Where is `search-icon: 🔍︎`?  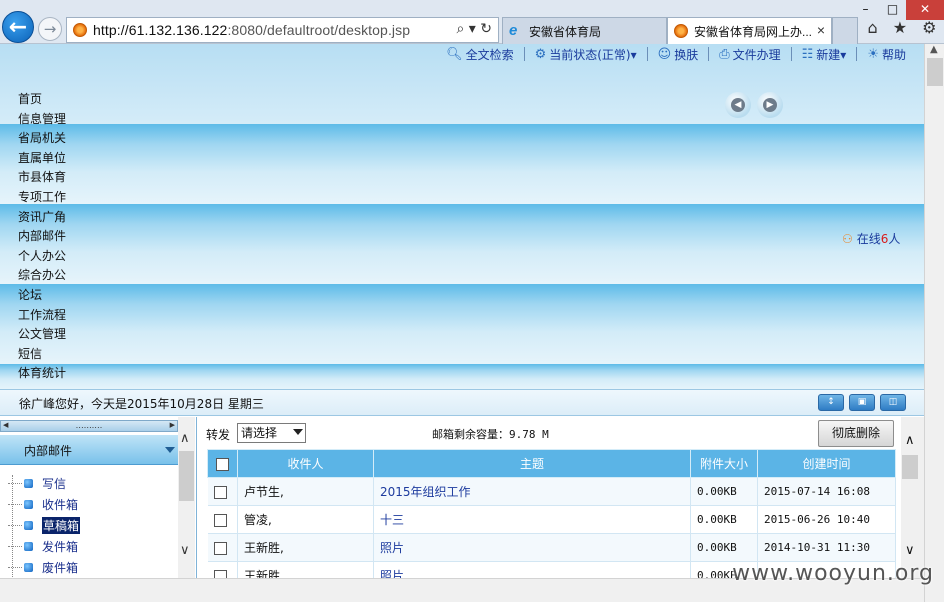
search-icon: 🔍︎ is located at coordinates (454, 54).